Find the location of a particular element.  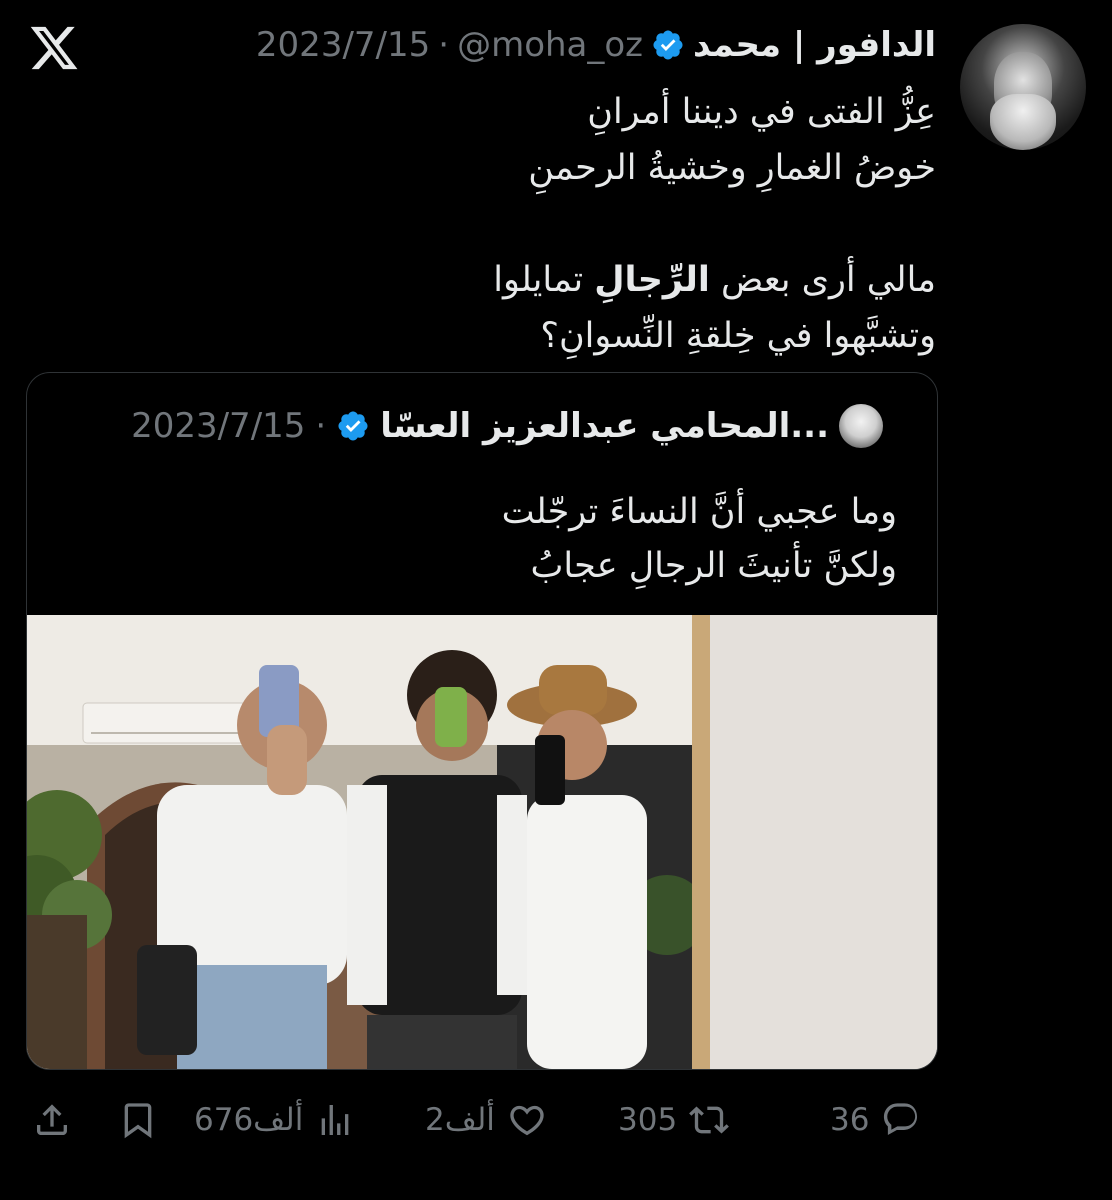

quoted-line: ولكنَّ تأنيثَ الرجالِ عجابُ is located at coordinates (713, 566).